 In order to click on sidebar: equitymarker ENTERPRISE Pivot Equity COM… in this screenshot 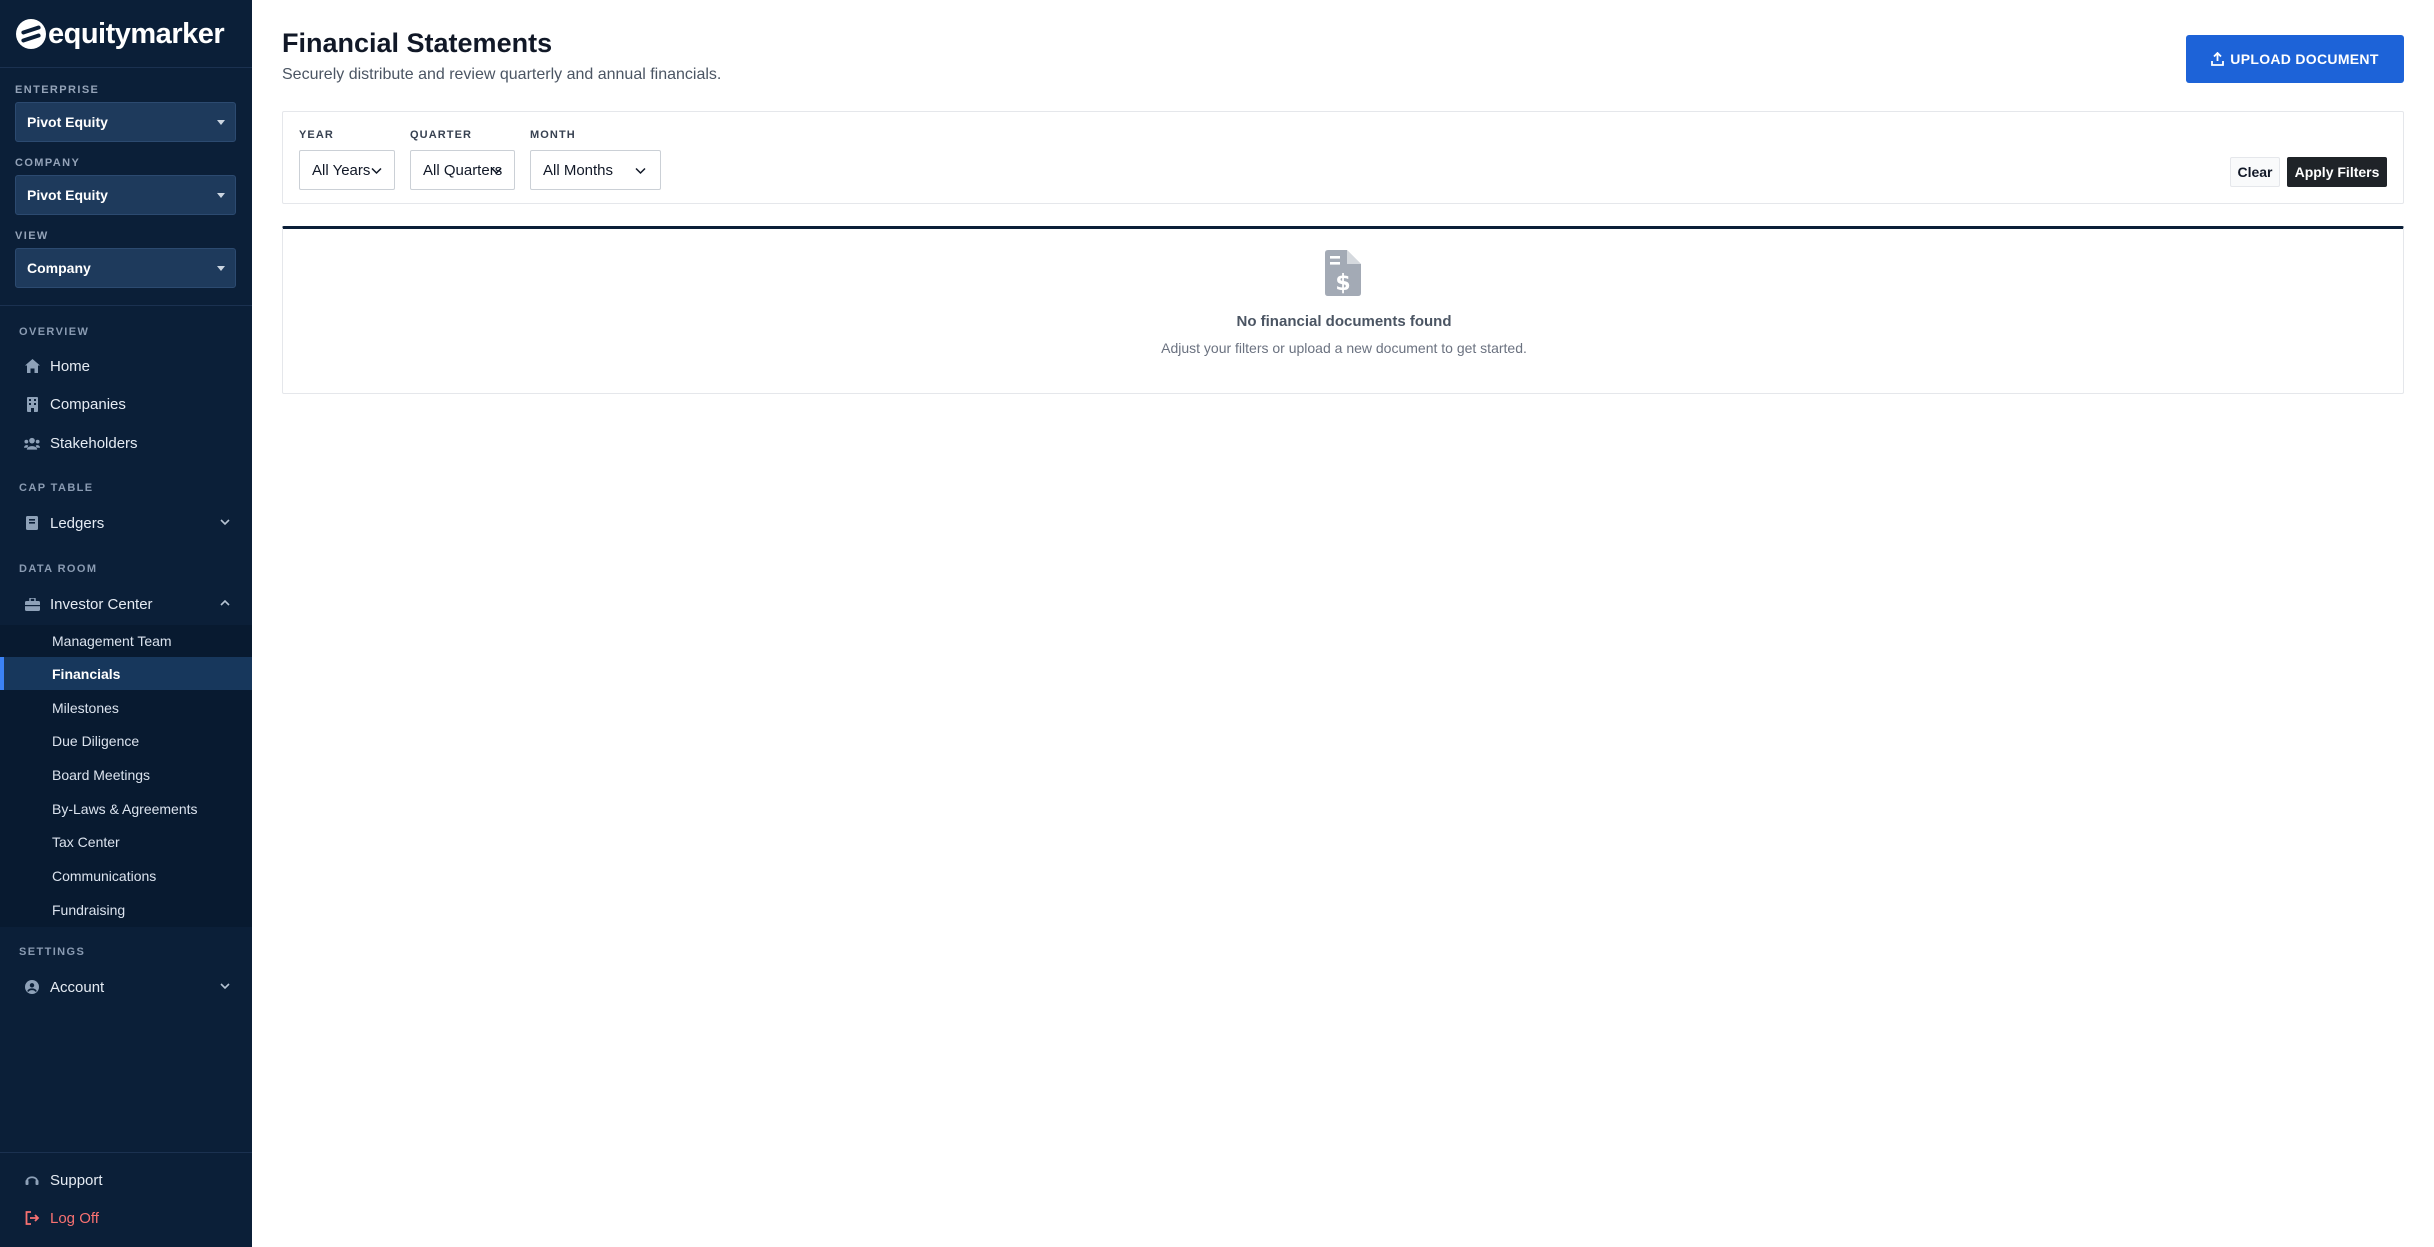, I will do `click(126, 623)`.